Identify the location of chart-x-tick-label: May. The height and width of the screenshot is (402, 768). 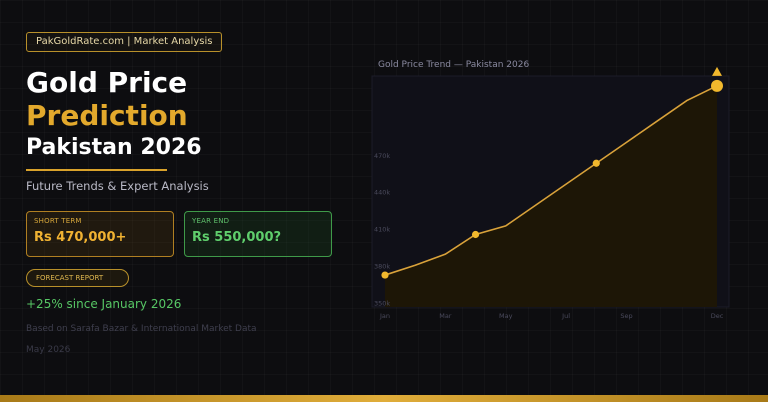
(506, 316).